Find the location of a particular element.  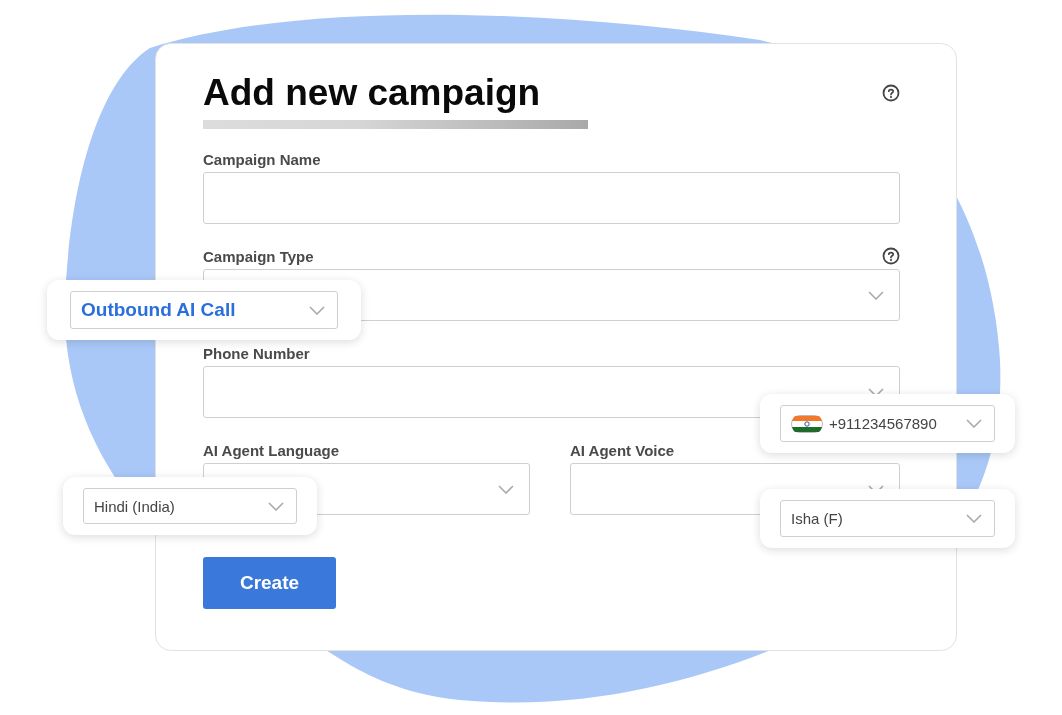

field-label: Phone Number is located at coordinates (256, 353).